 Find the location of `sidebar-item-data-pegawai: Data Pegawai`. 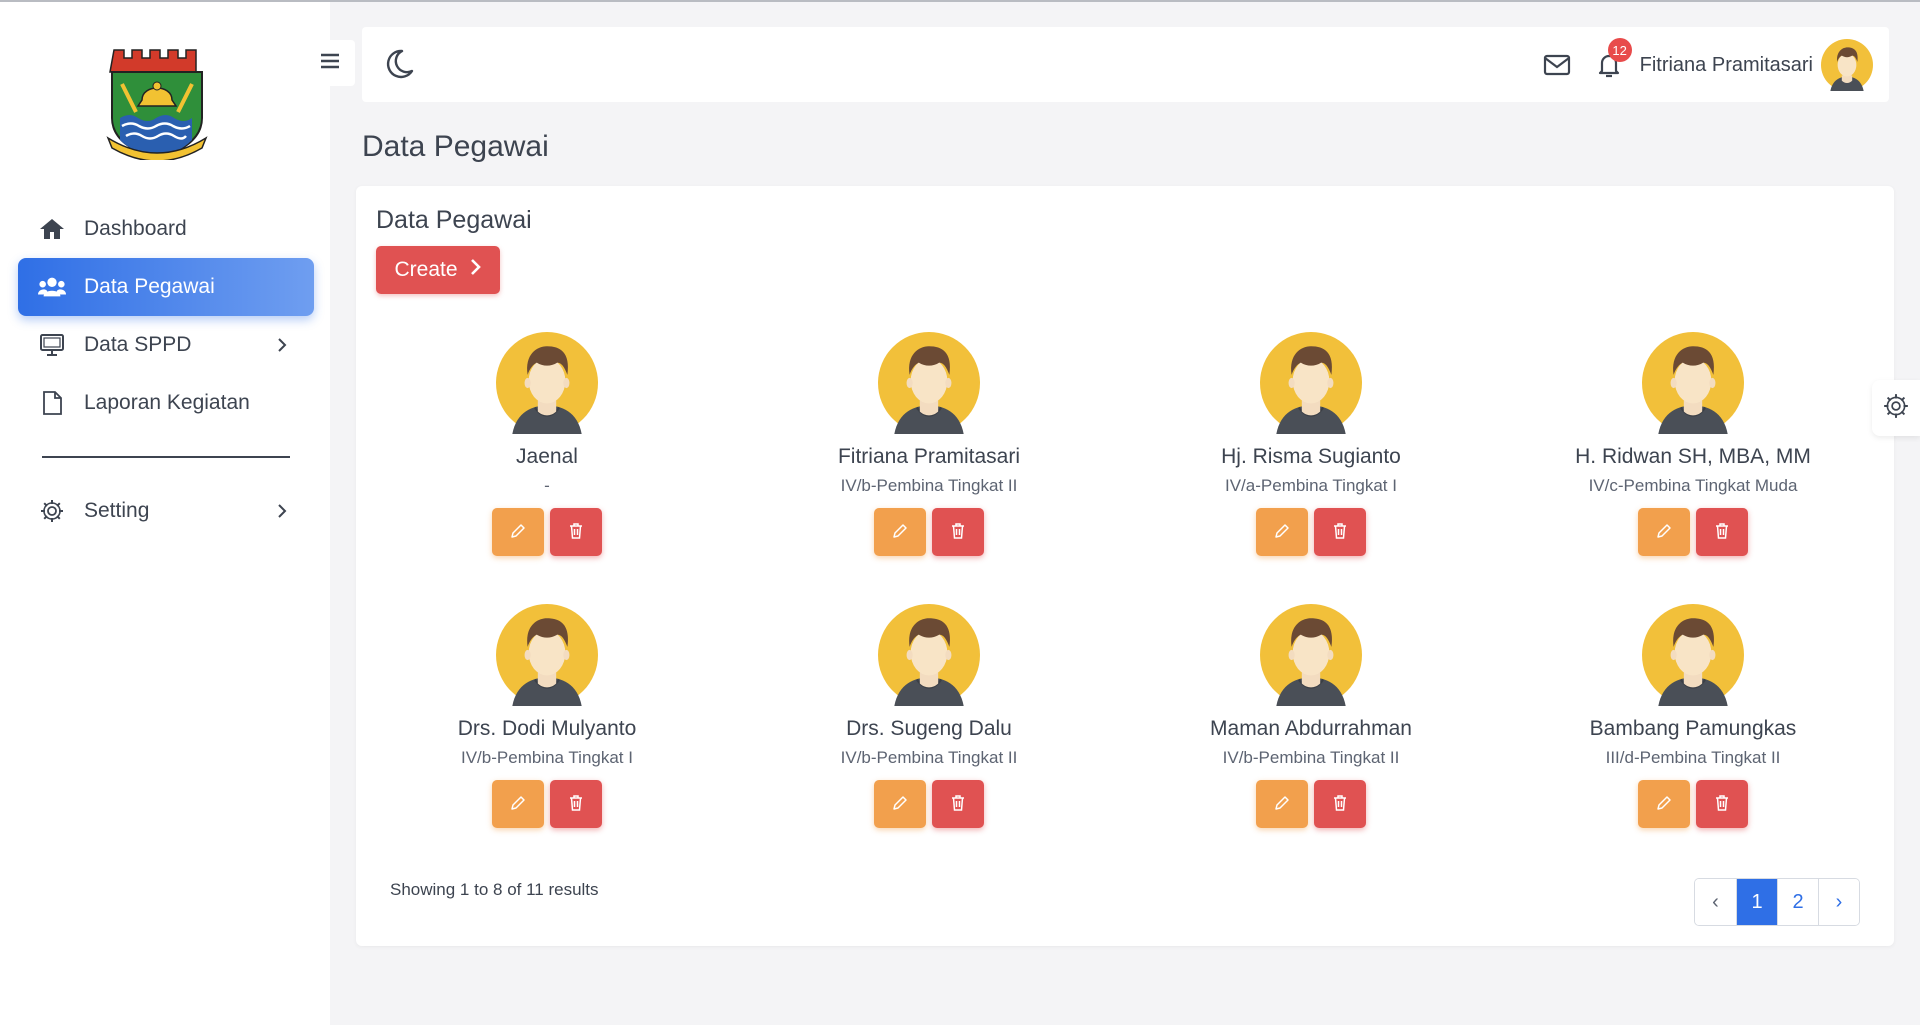

sidebar-item-data-pegawai: Data Pegawai is located at coordinates (166, 287).